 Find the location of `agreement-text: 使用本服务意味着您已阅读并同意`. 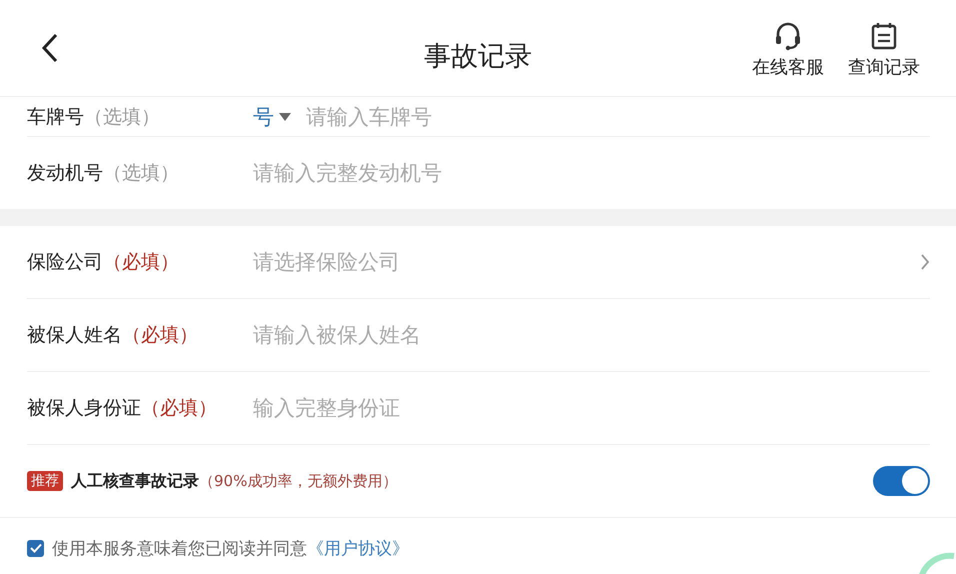

agreement-text: 使用本服务意味着您已阅读并同意 is located at coordinates (179, 549).